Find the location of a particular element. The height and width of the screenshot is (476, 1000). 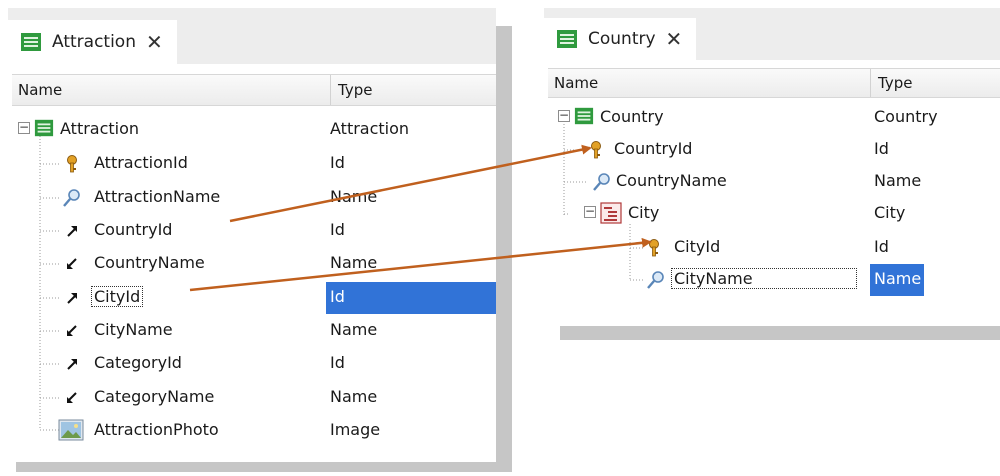

relation-arrows is located at coordinates (420, 218).